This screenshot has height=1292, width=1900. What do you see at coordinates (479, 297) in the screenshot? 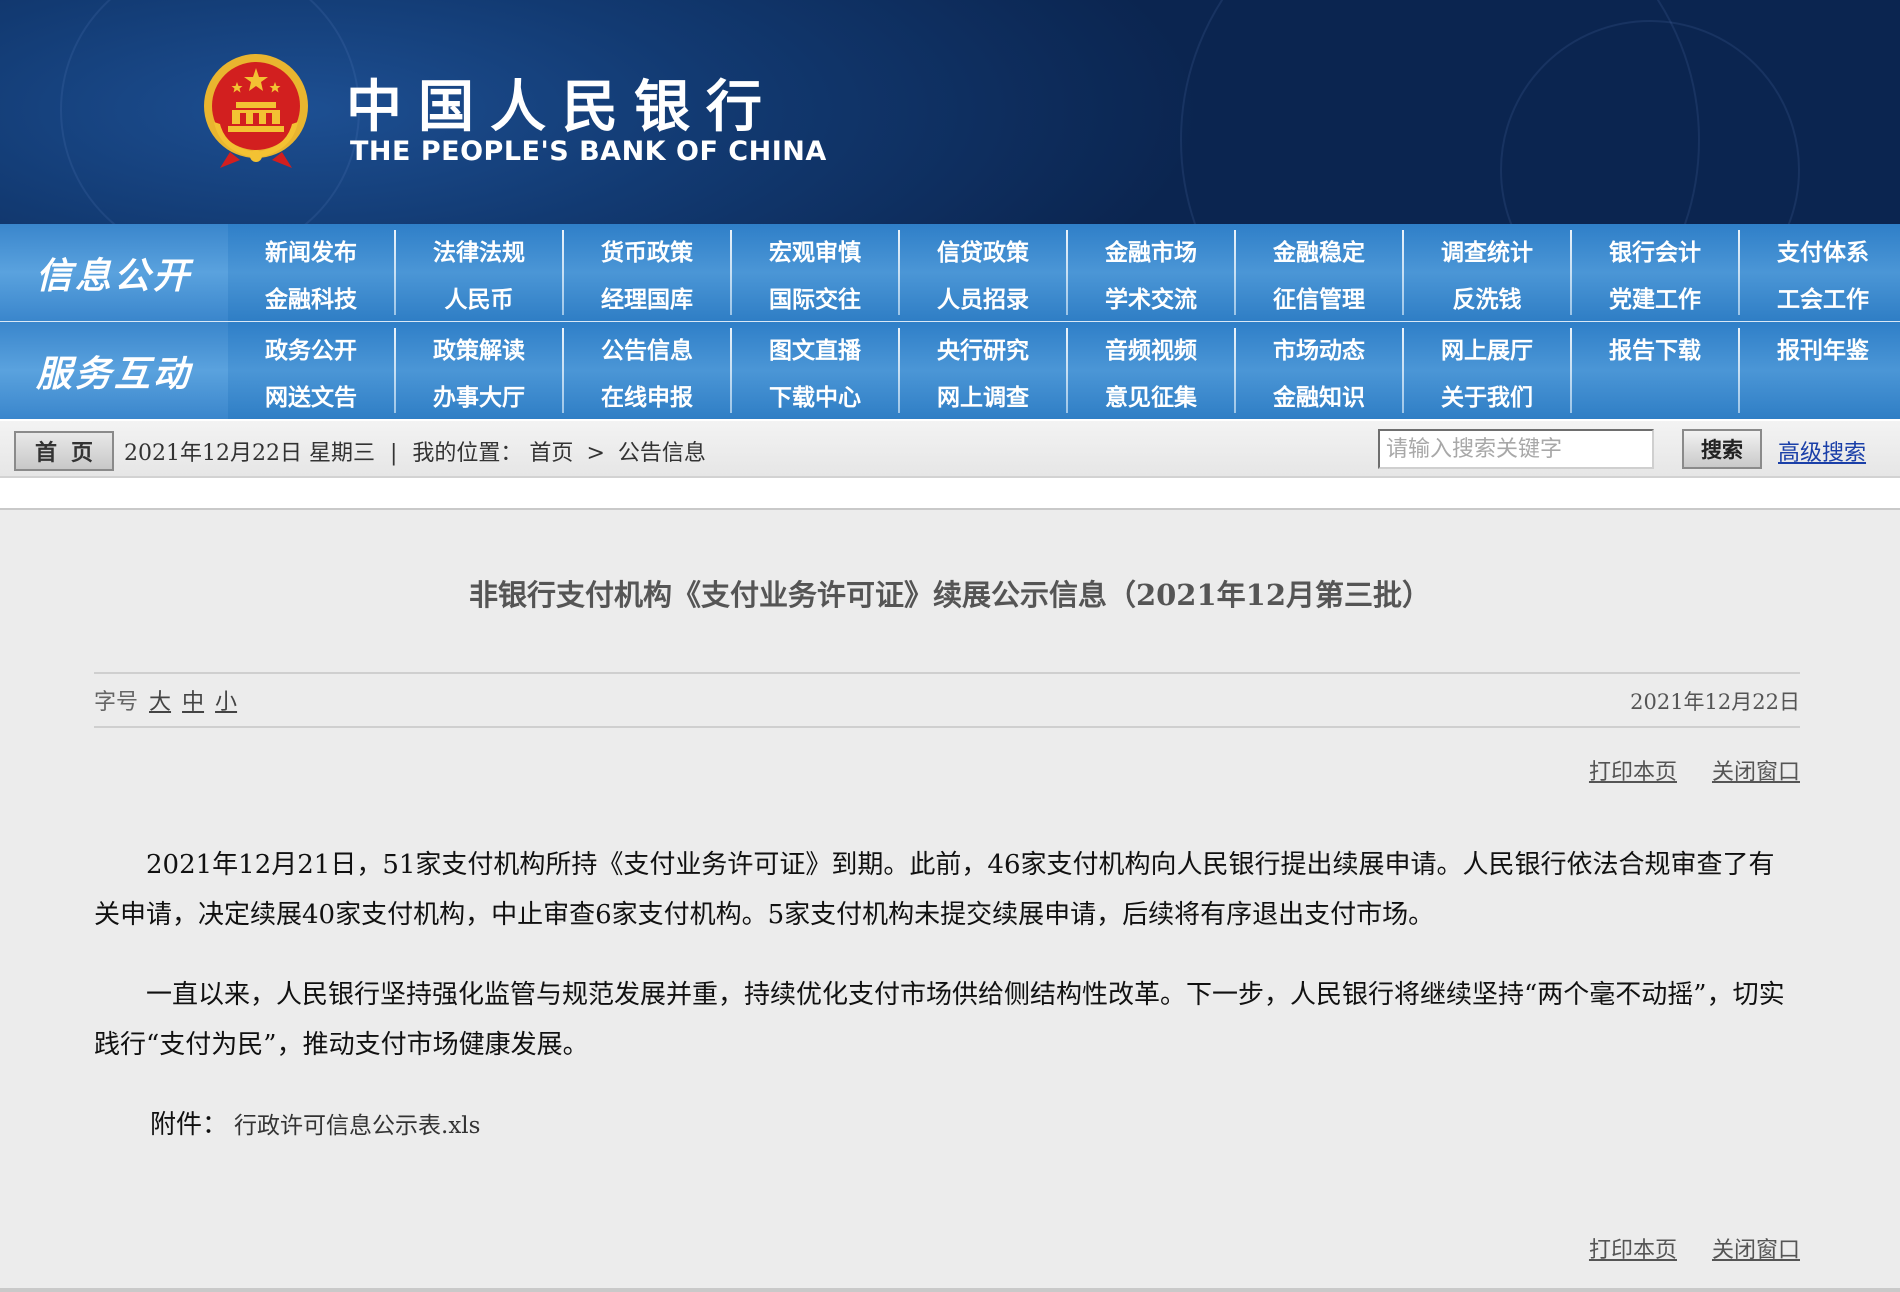
I see `nav-info-item-1-1: 人民币` at bounding box center [479, 297].